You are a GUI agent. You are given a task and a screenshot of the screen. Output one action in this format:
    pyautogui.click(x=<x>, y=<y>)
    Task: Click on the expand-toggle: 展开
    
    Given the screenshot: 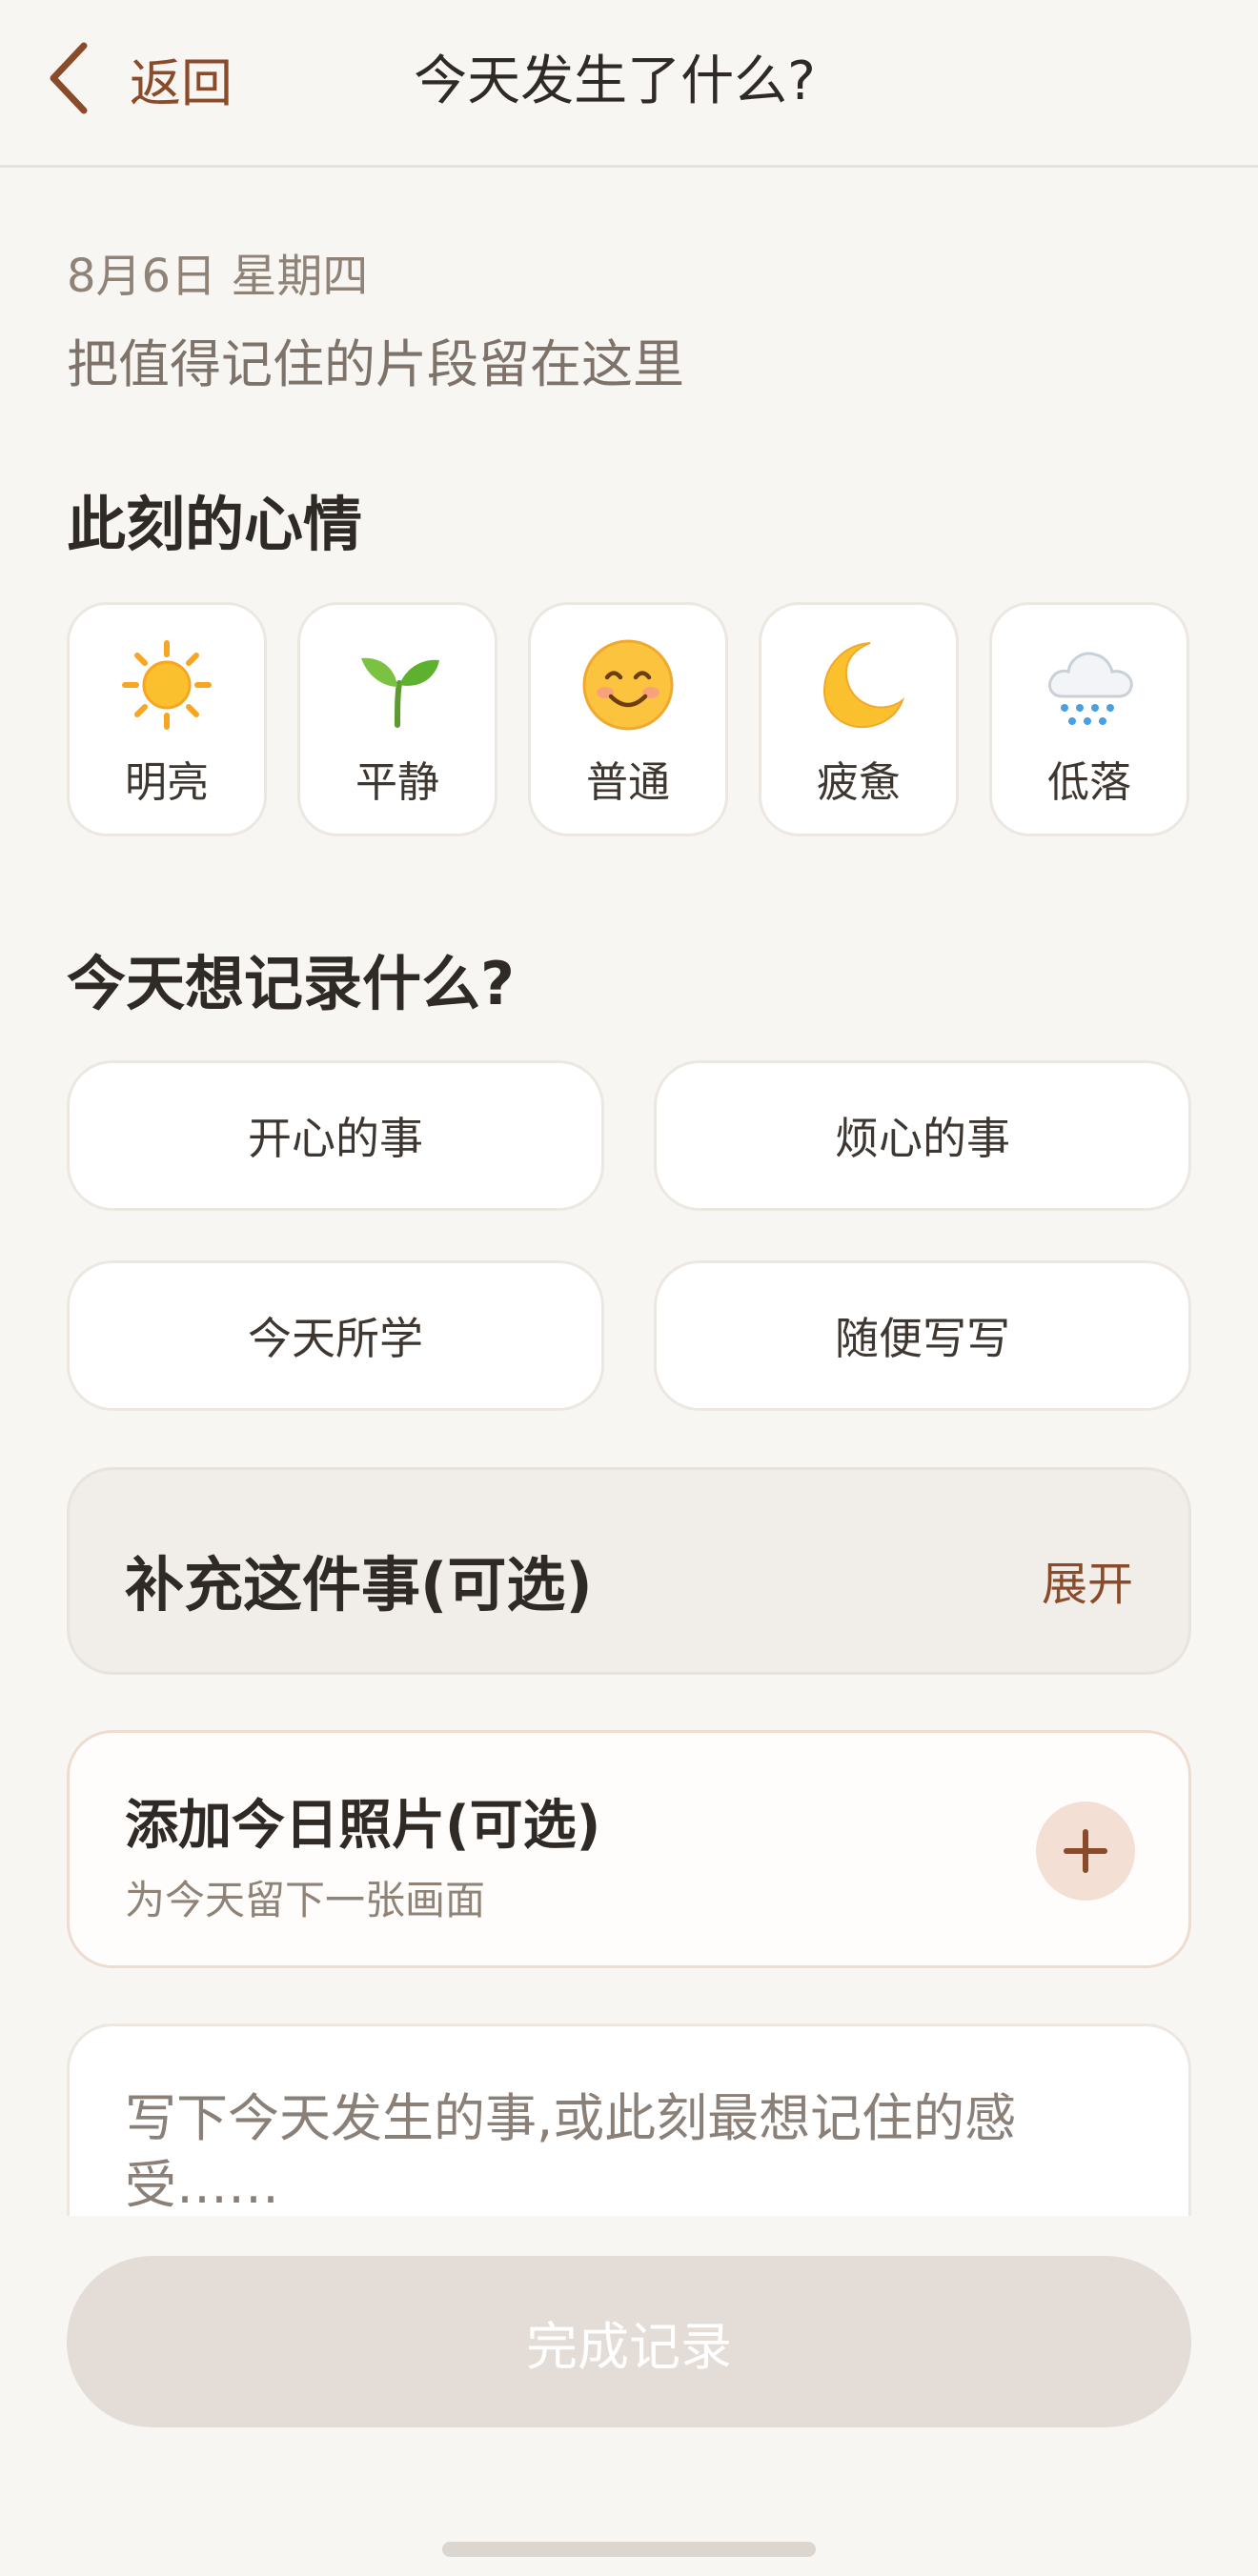 What is the action you would take?
    pyautogui.click(x=1087, y=1580)
    